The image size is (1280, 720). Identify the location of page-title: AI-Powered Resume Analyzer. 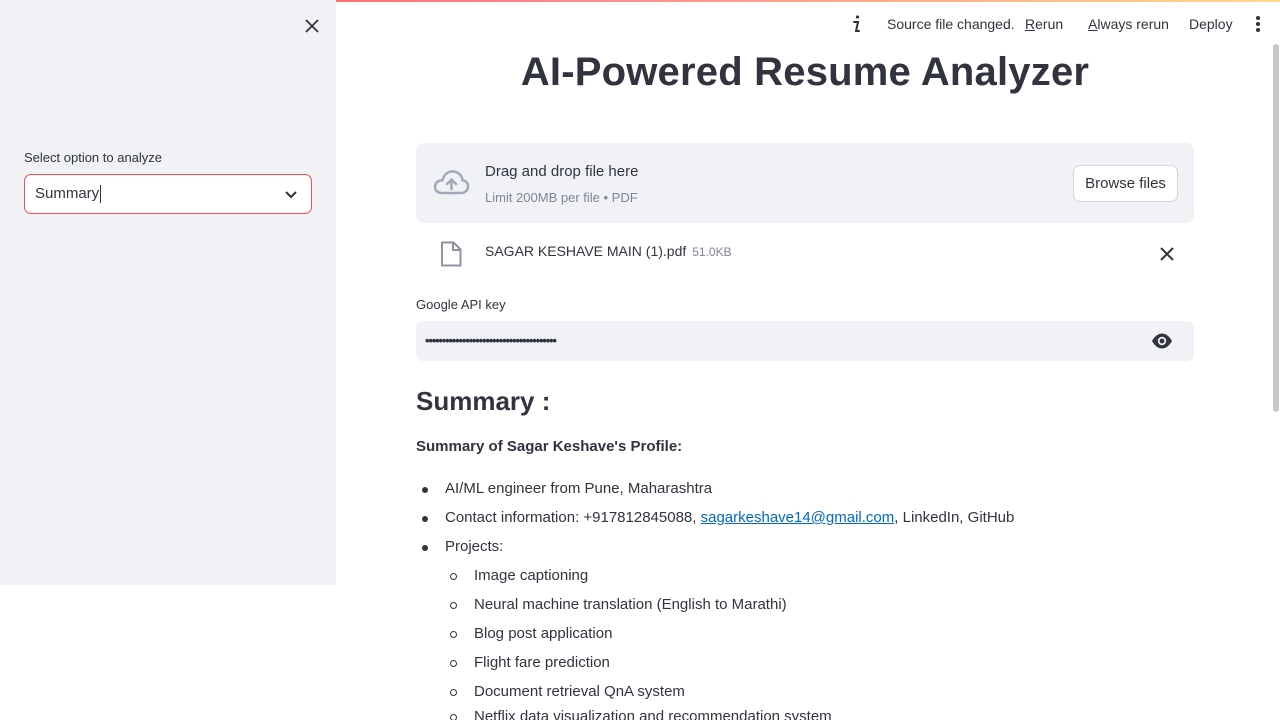
(805, 72).